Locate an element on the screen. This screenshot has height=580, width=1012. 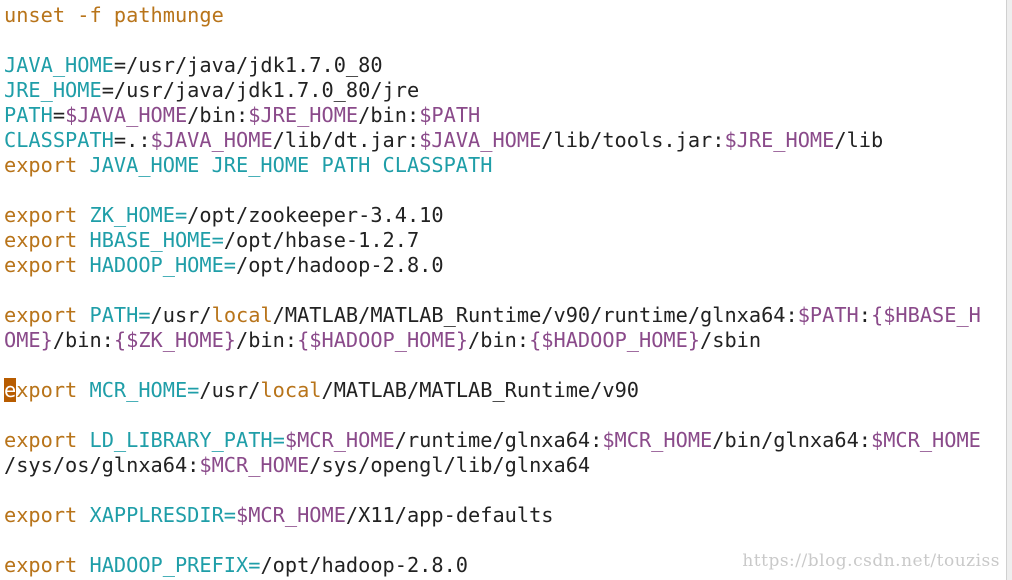
code-token: JRE_HOME is located at coordinates (53, 90).